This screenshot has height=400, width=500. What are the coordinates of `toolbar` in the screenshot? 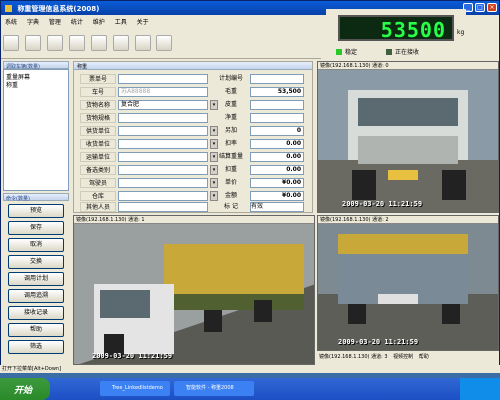 It's located at (161, 44).